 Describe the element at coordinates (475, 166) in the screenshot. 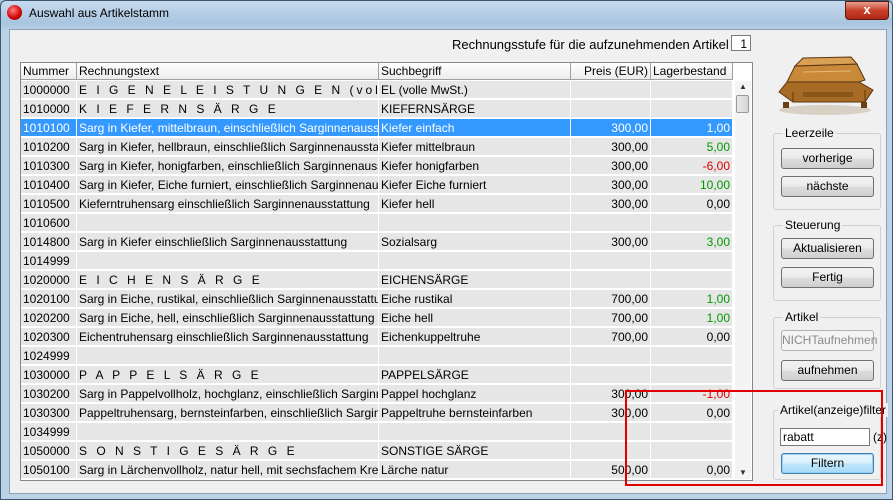

I see `cell-suchbegriff: Kiefer honigfarben` at that location.